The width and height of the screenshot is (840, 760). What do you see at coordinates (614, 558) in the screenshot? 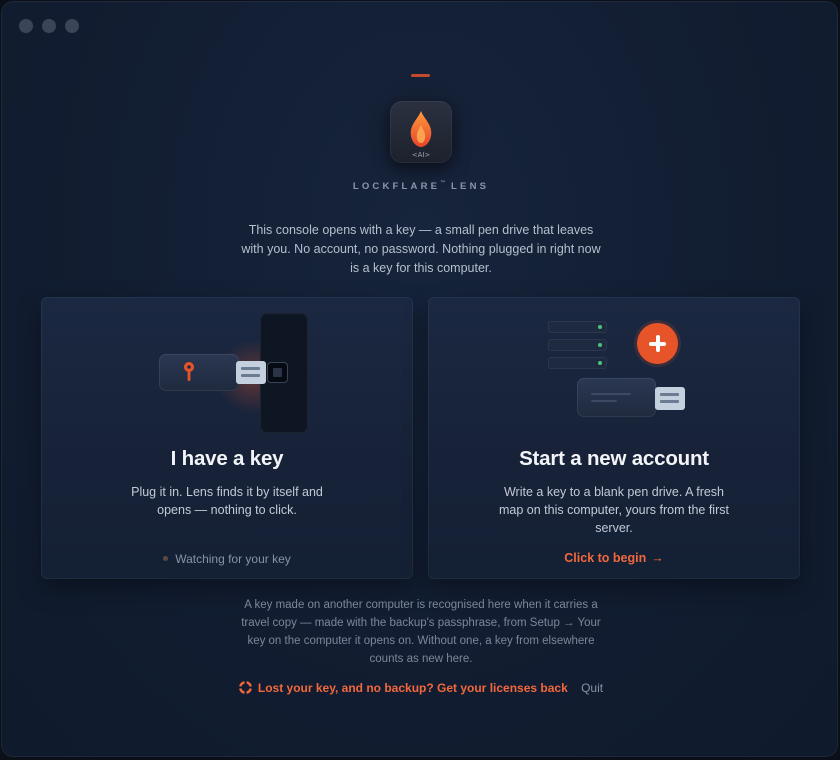
I see `begin-link: Click to begin →` at bounding box center [614, 558].